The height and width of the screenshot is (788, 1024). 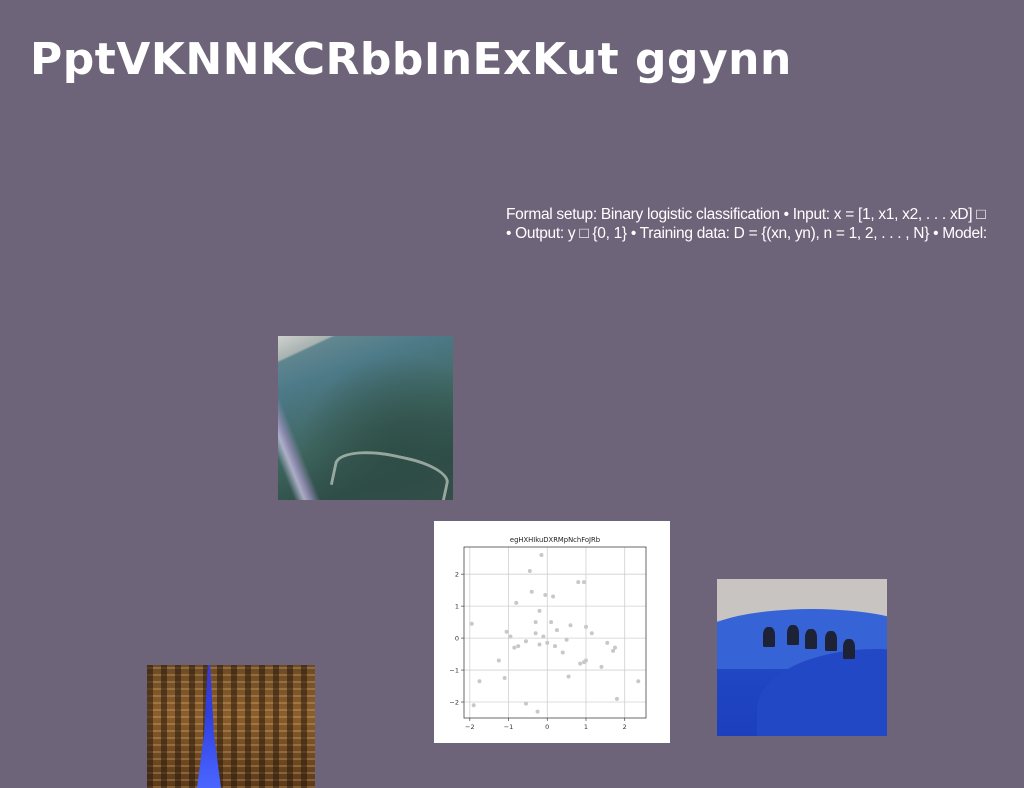 I want to click on city-photo, so click(x=231, y=726).